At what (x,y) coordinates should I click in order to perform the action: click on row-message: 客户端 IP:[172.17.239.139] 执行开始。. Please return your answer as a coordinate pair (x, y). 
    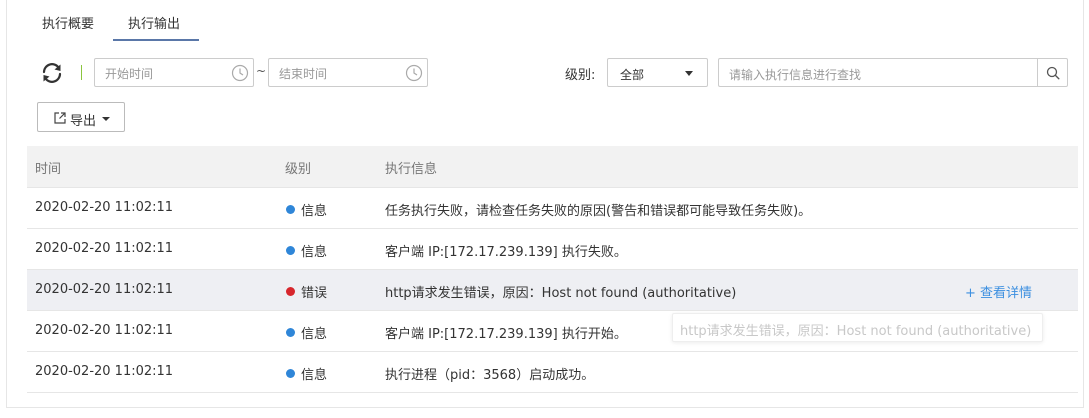
    Looking at the image, I should click on (506, 334).